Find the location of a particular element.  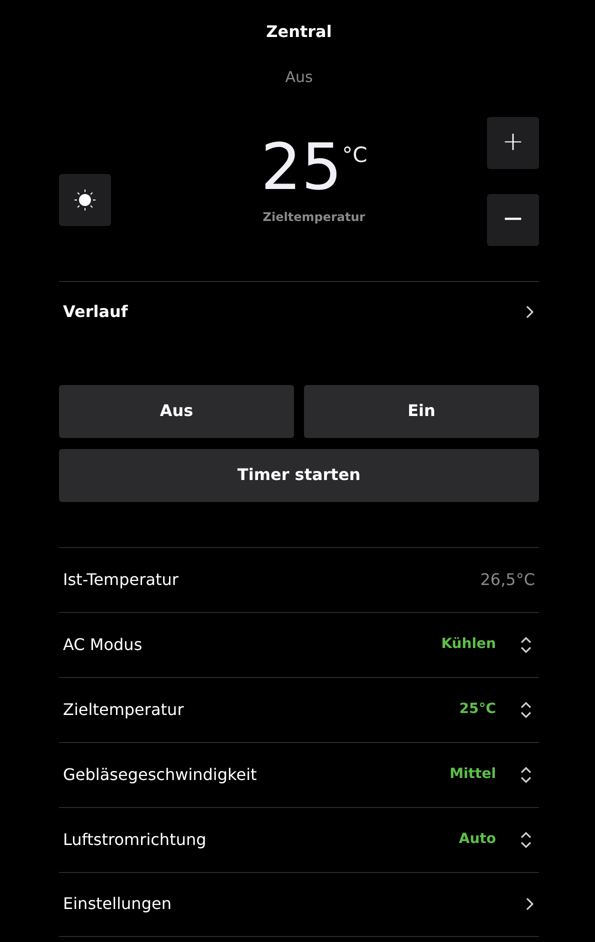

off-button: Aus is located at coordinates (176, 411).